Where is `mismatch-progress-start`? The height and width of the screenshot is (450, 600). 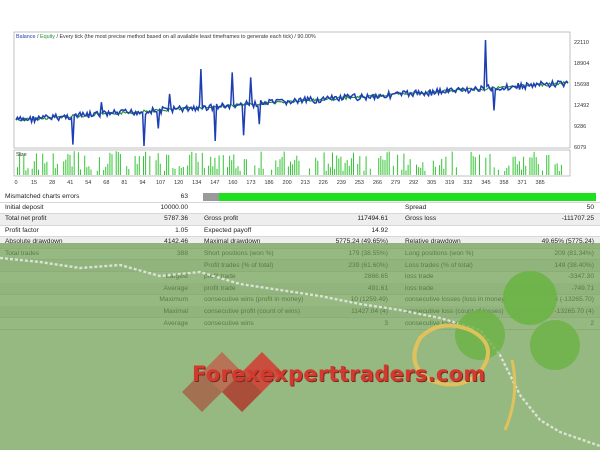 mismatch-progress-start is located at coordinates (211, 197).